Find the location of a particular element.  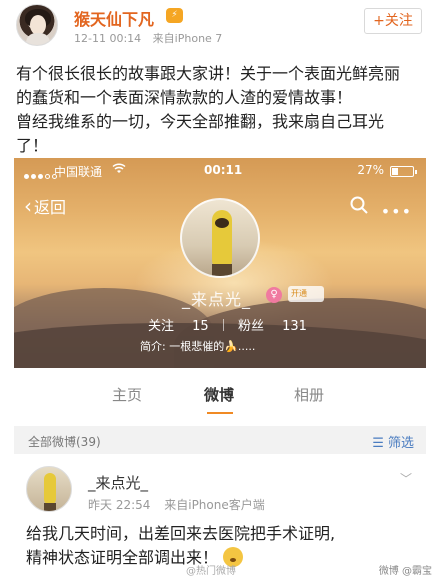

tab-home: 主页 is located at coordinates (127, 394).